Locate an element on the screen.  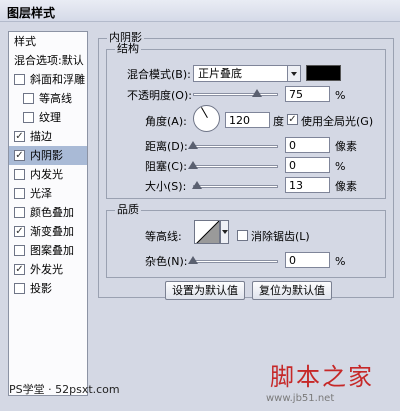
noise-input: 0 is located at coordinates (307, 260).